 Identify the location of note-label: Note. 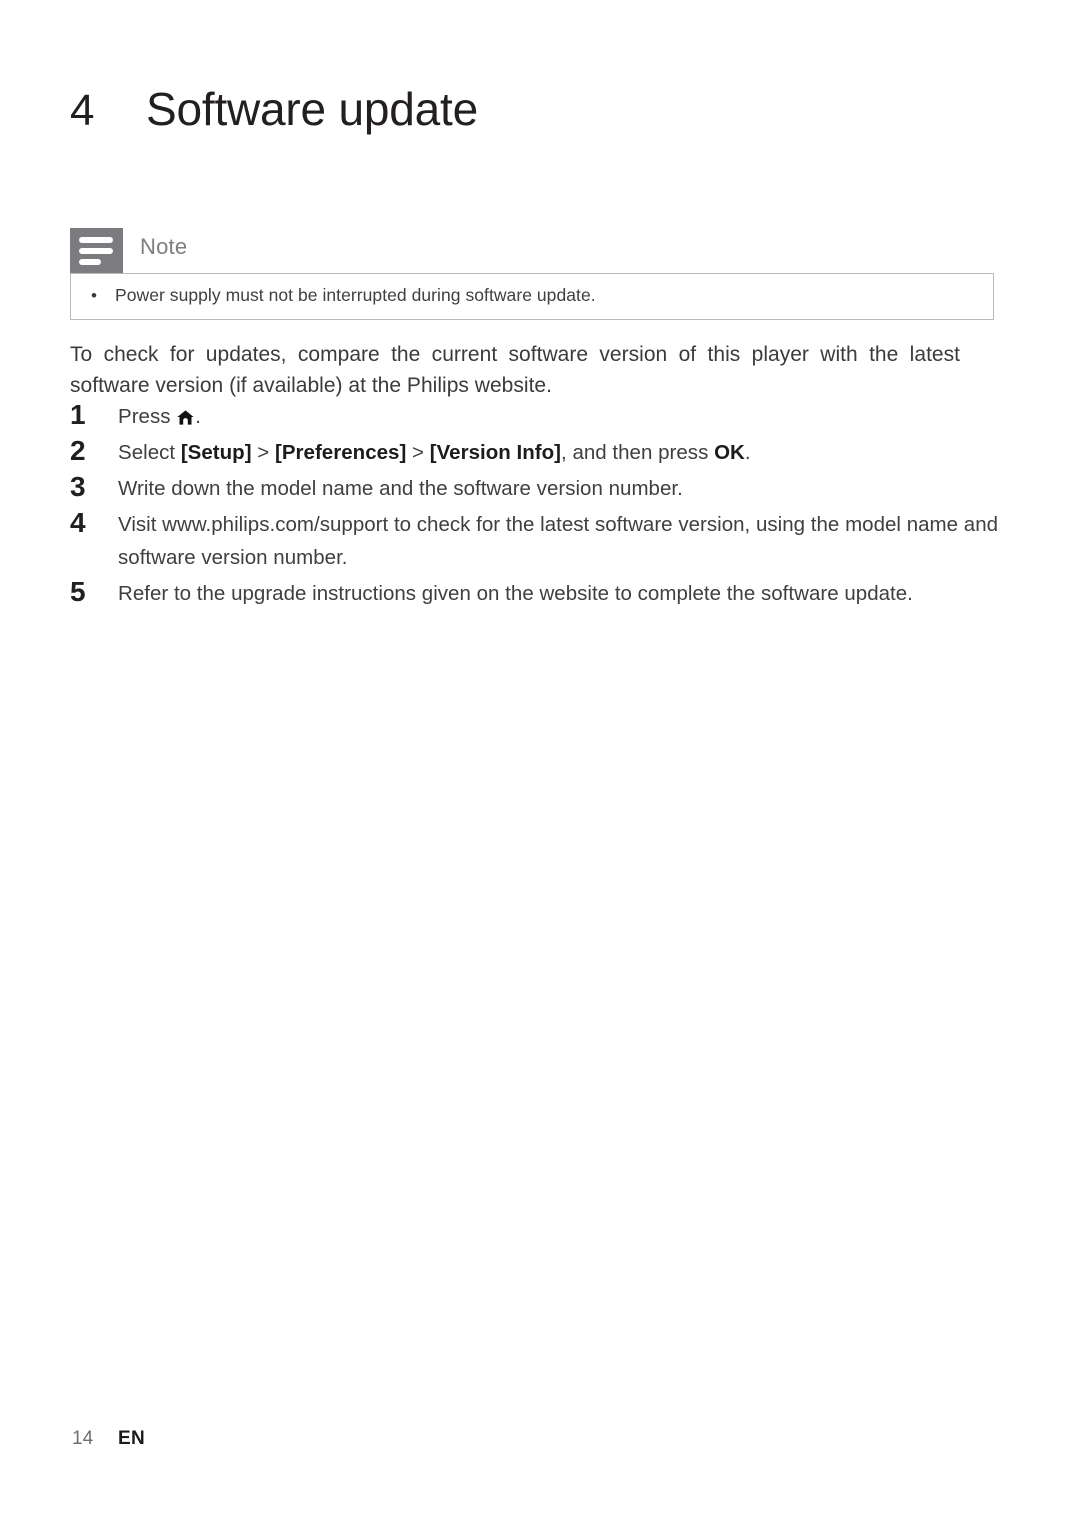
(164, 246).